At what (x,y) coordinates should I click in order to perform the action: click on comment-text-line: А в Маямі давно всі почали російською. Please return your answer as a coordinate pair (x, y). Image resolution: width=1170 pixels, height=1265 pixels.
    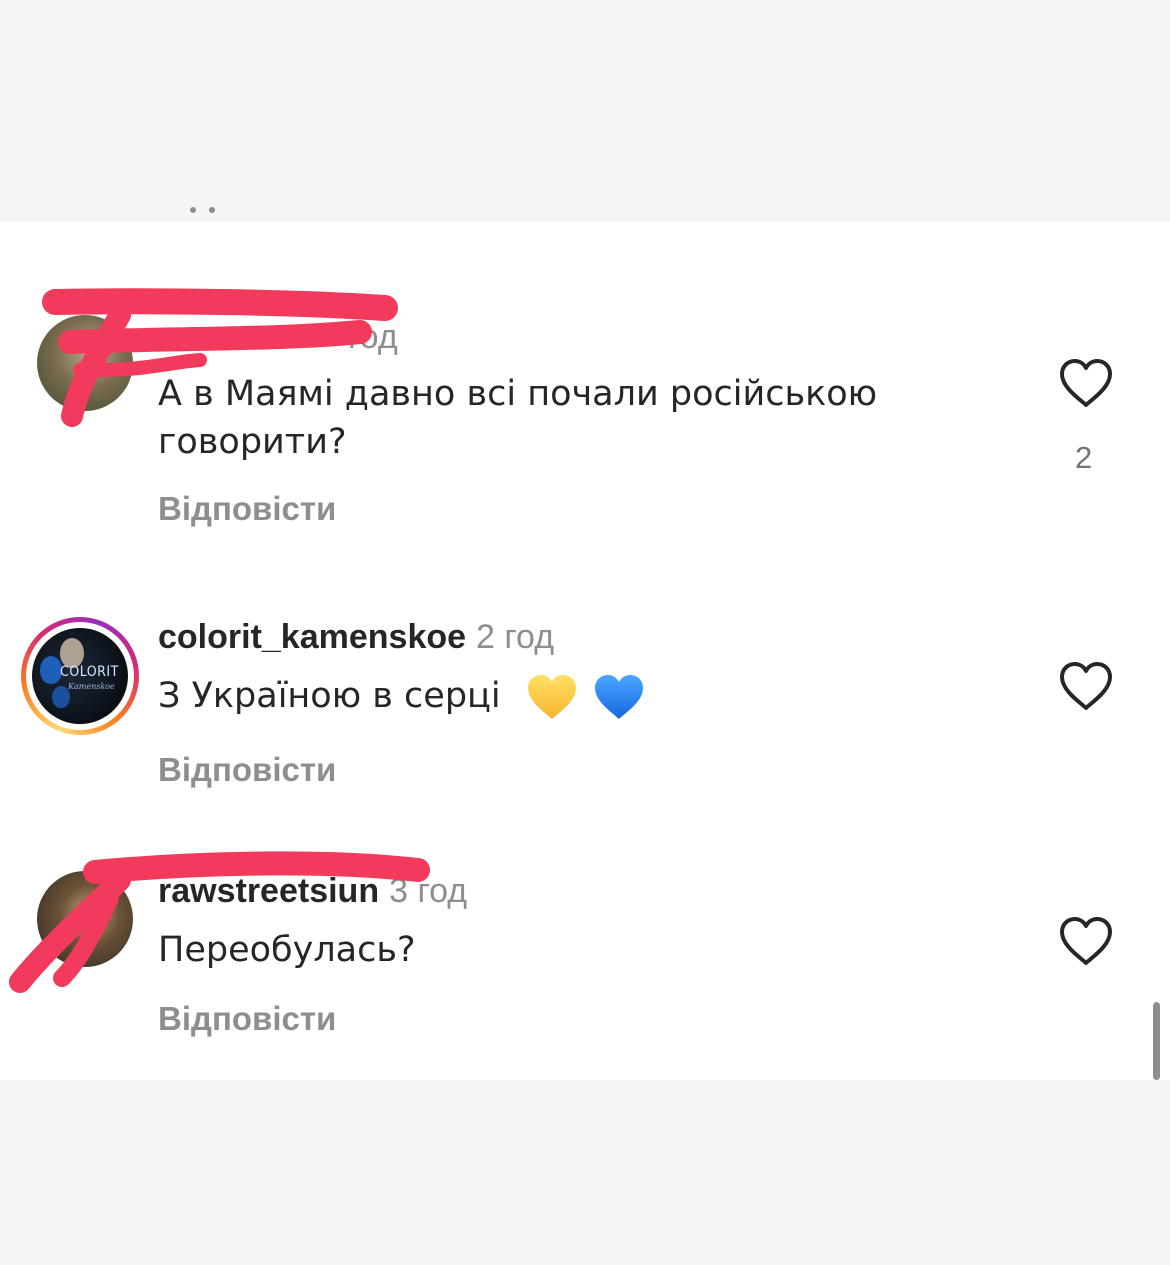
    Looking at the image, I should click on (518, 394).